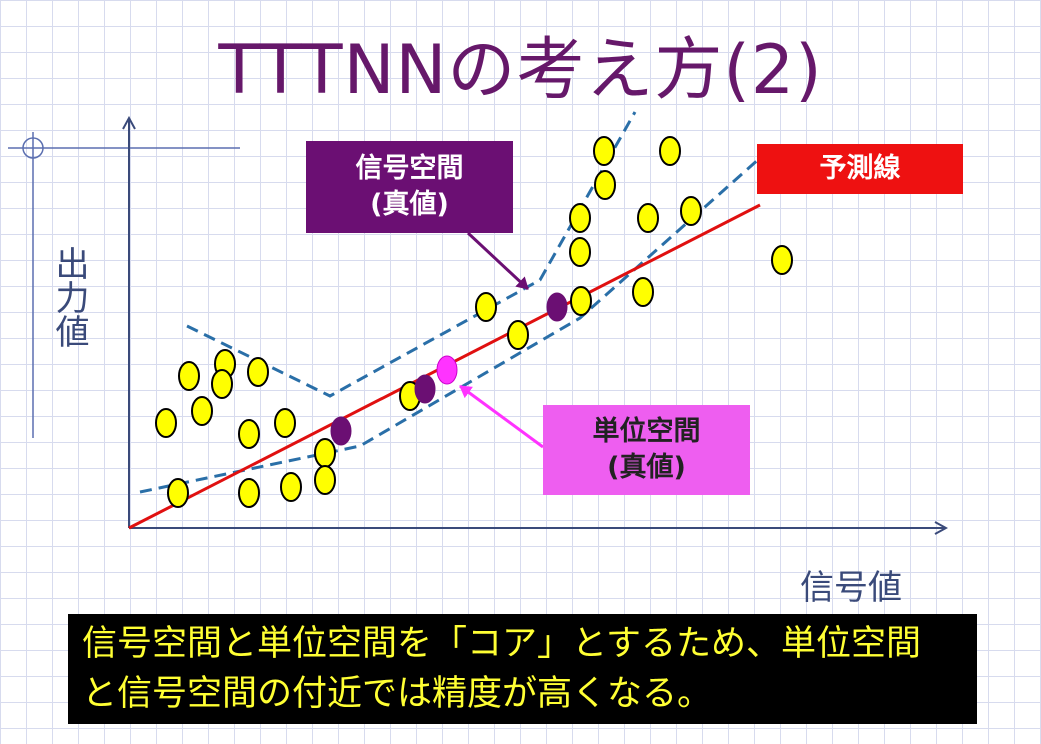  I want to click on caption-line: と信号空間の付近では精度が高くなる。, so click(397, 694).